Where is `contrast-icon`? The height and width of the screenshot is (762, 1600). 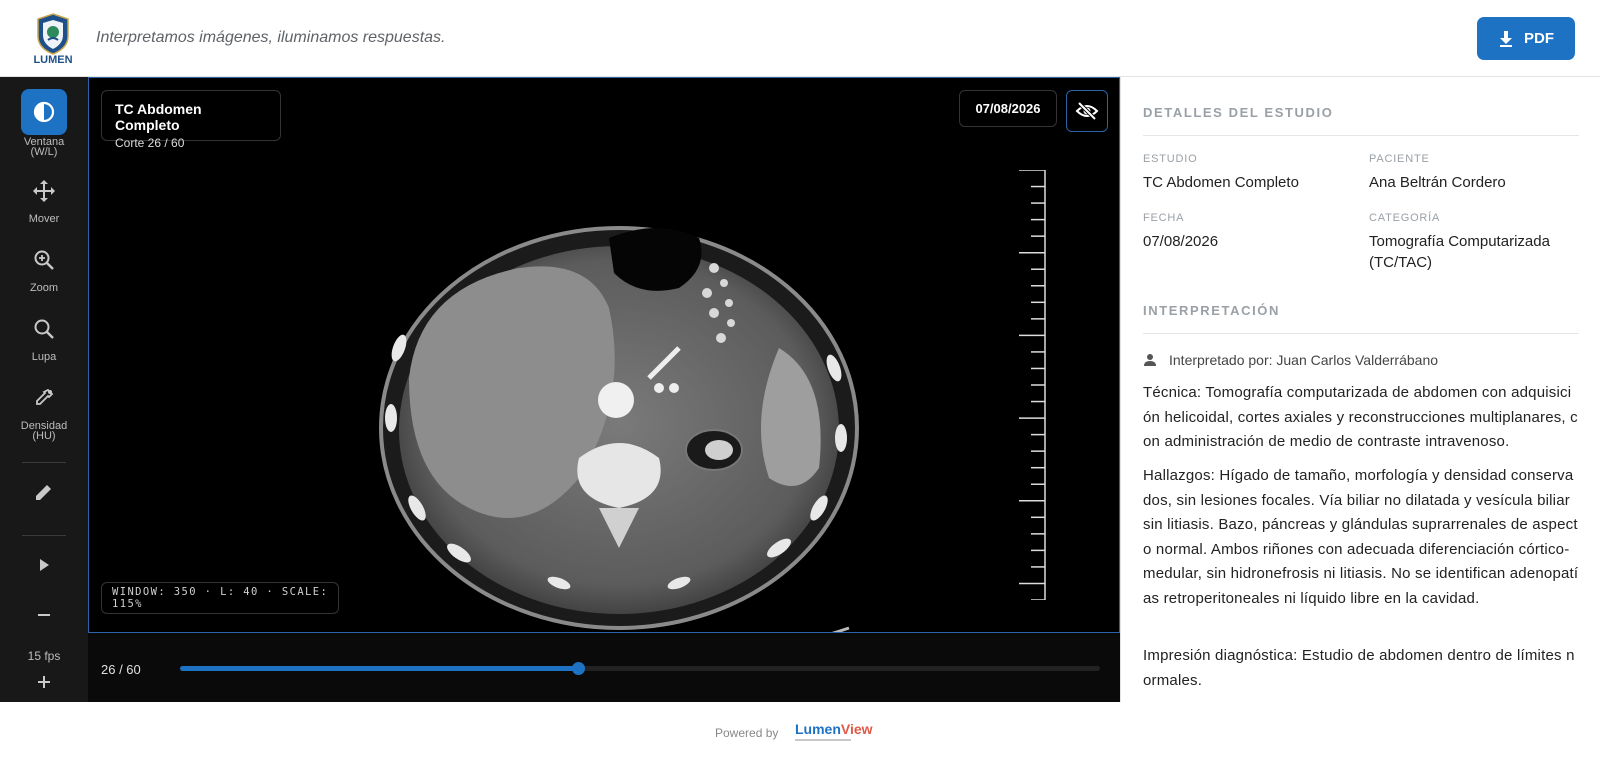
contrast-icon is located at coordinates (44, 112).